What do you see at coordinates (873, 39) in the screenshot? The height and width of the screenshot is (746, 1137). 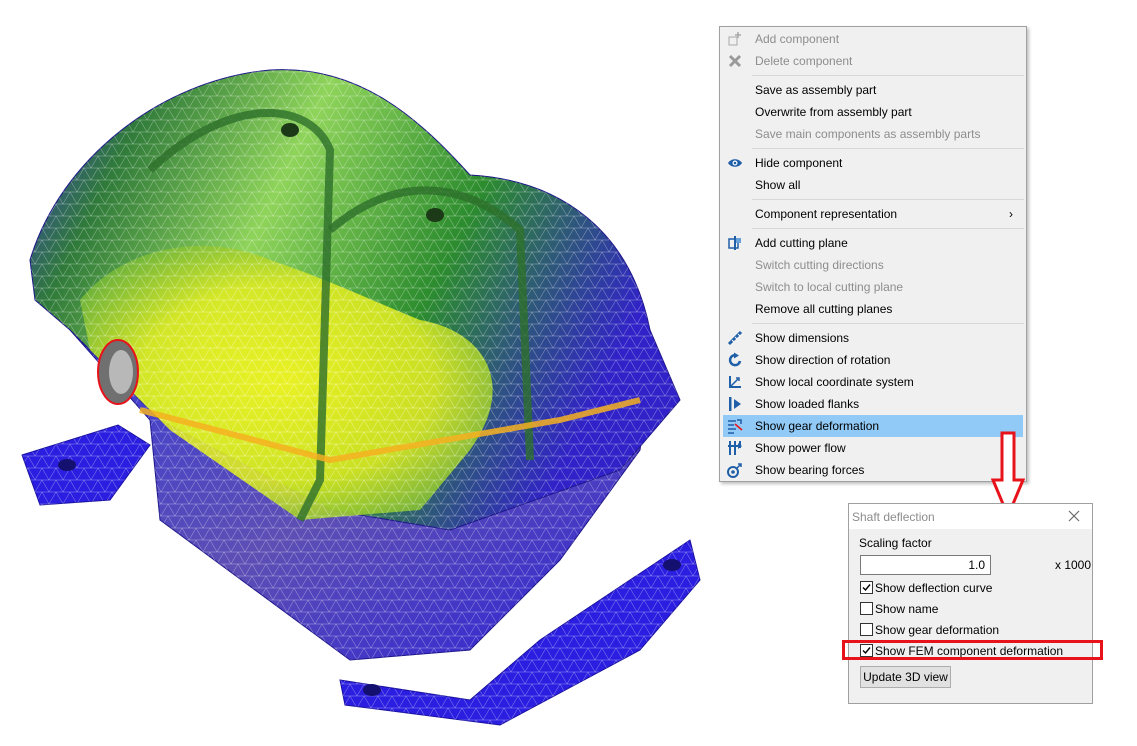 I see `menu-item-add-component: Add component` at bounding box center [873, 39].